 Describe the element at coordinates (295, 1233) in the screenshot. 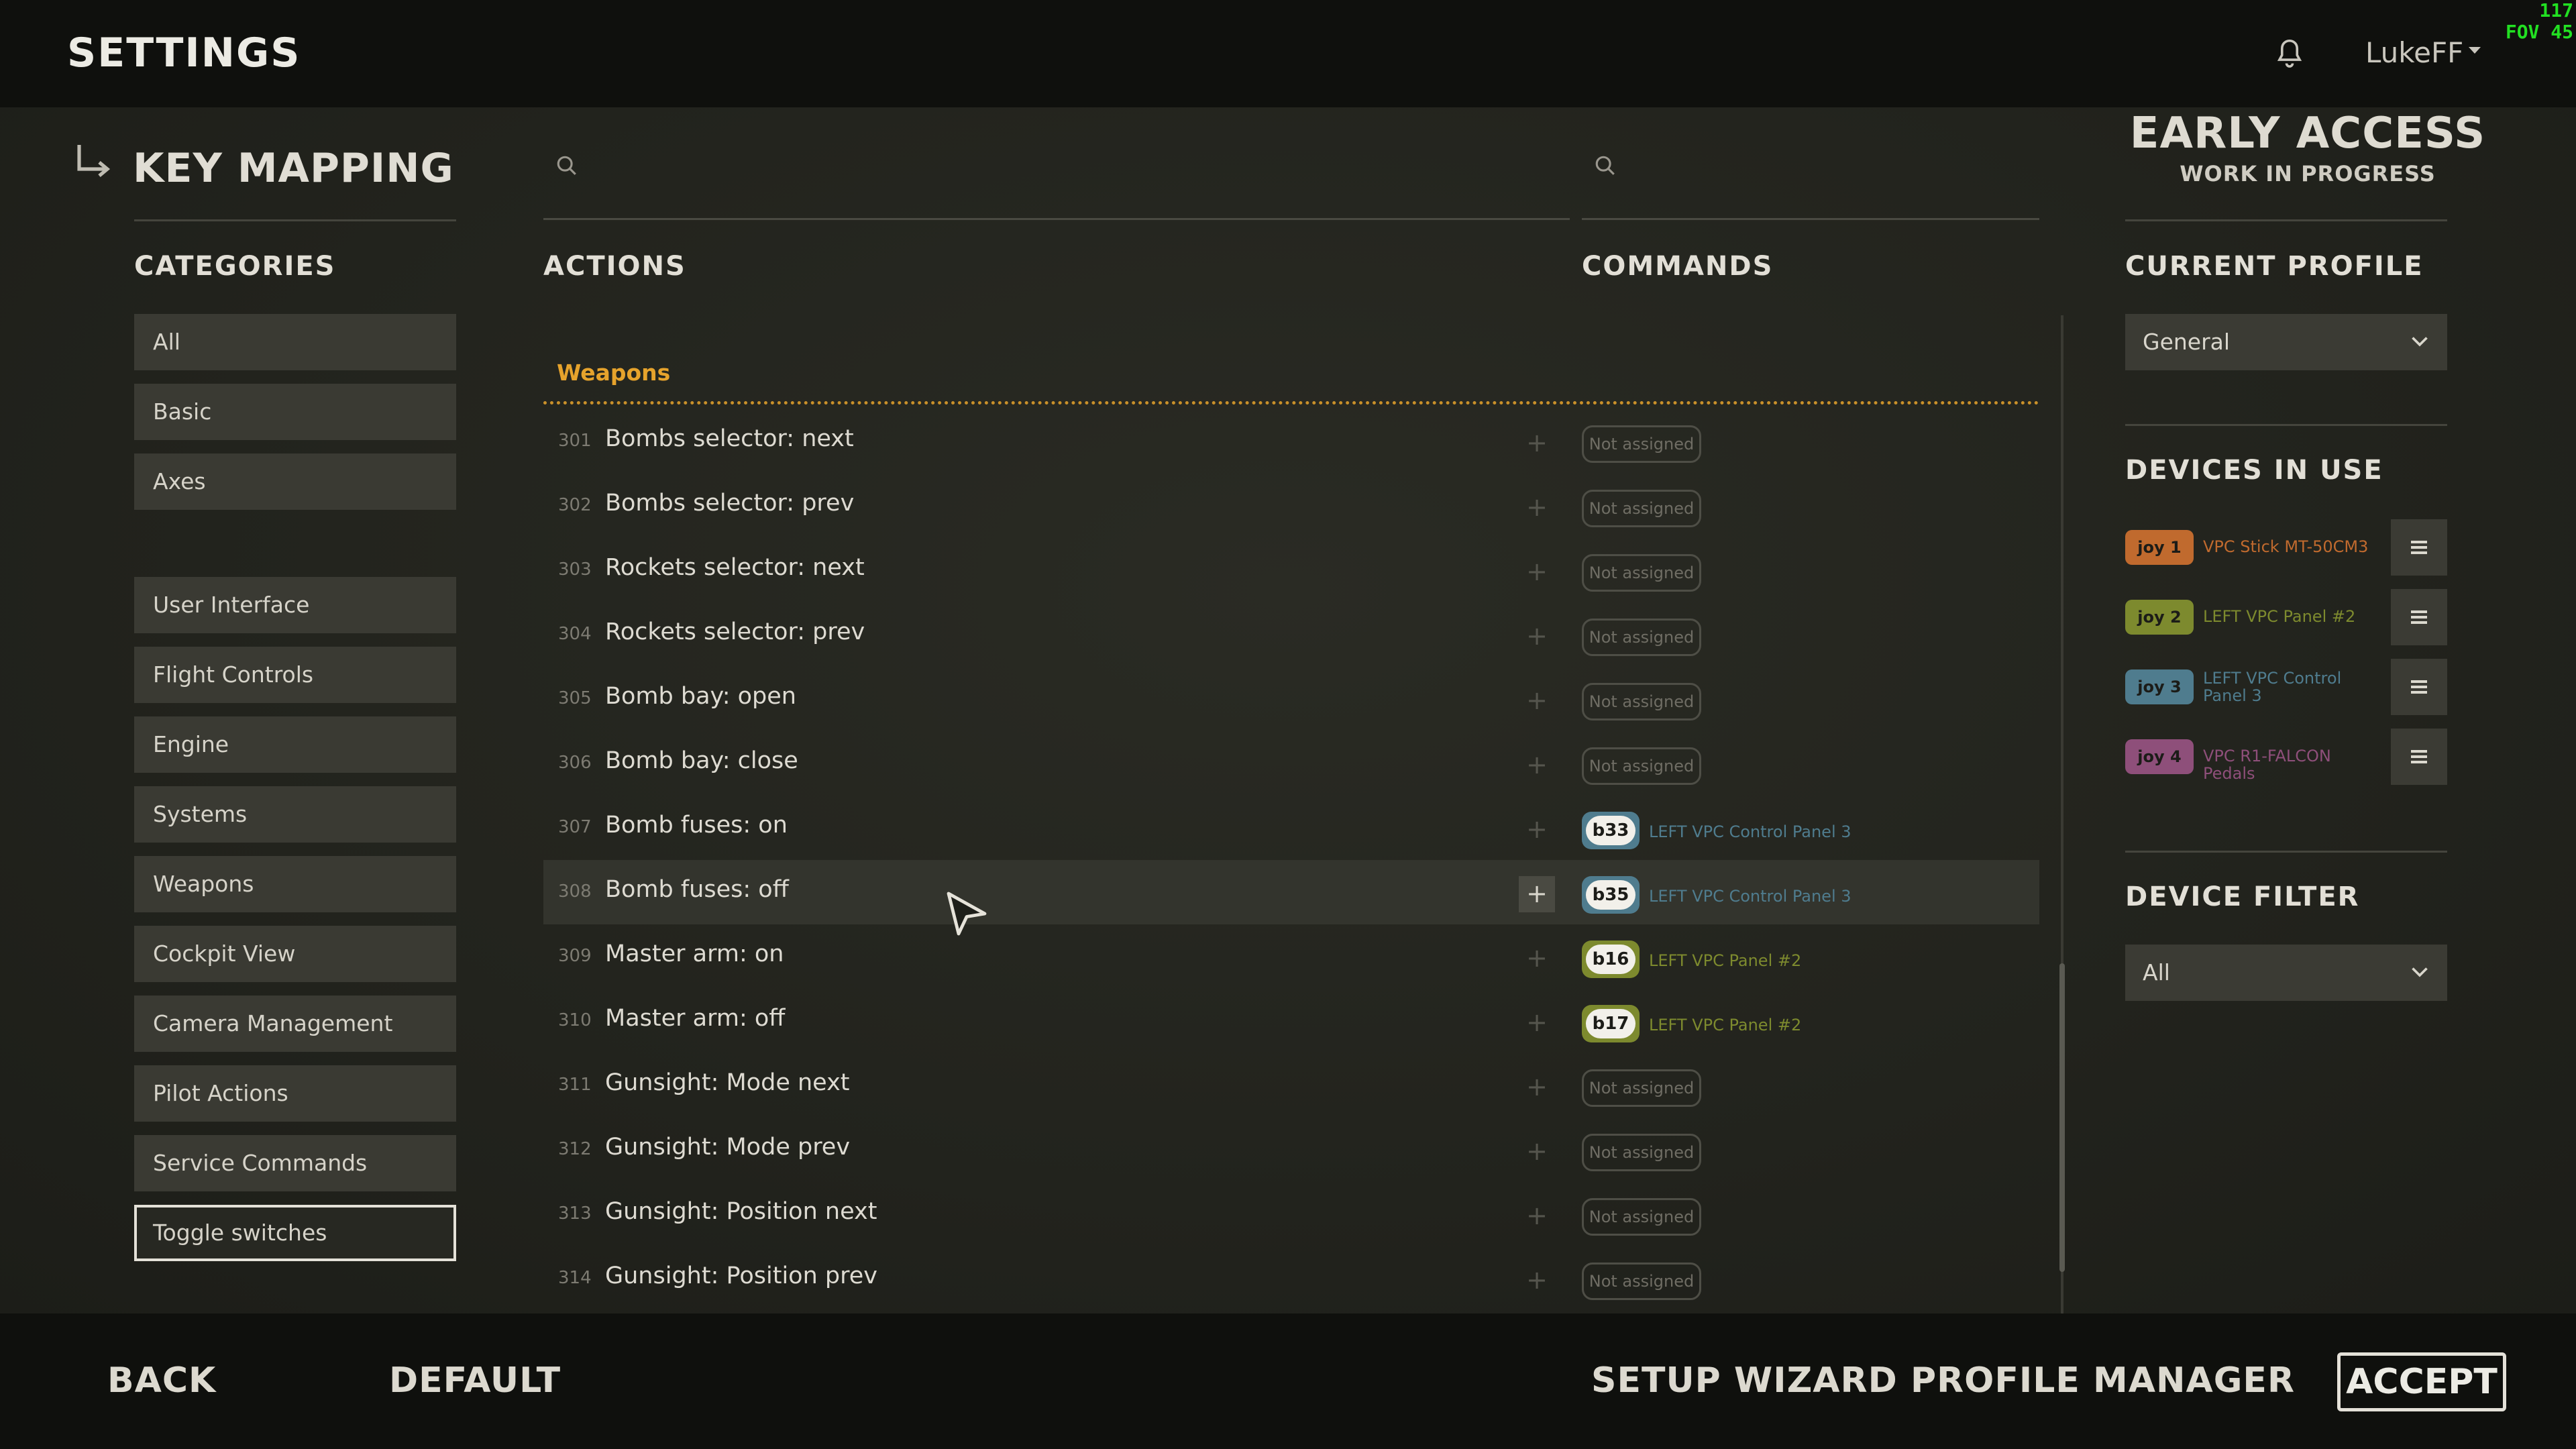

I see `category-item: Toggle switches` at that location.